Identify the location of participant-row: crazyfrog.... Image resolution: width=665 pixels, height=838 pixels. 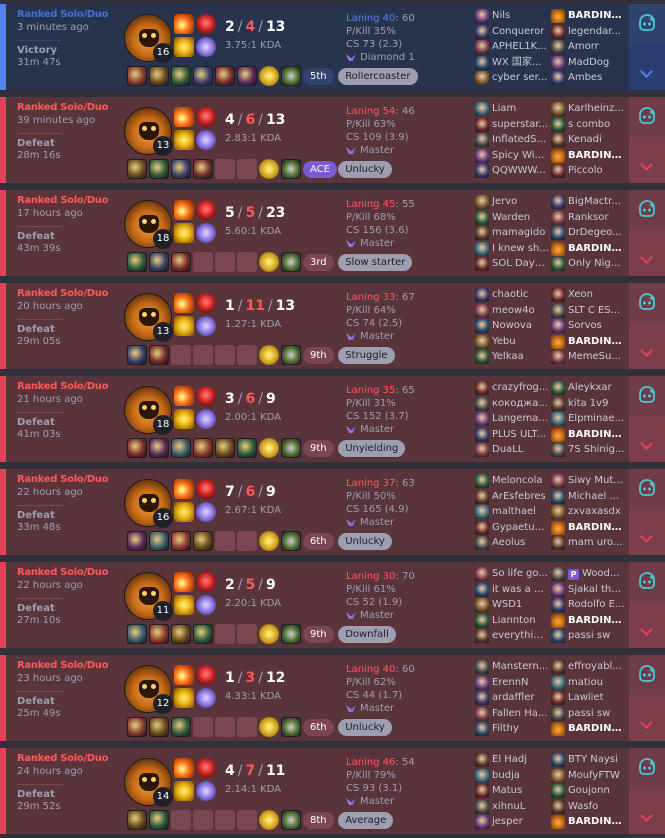
(512, 388).